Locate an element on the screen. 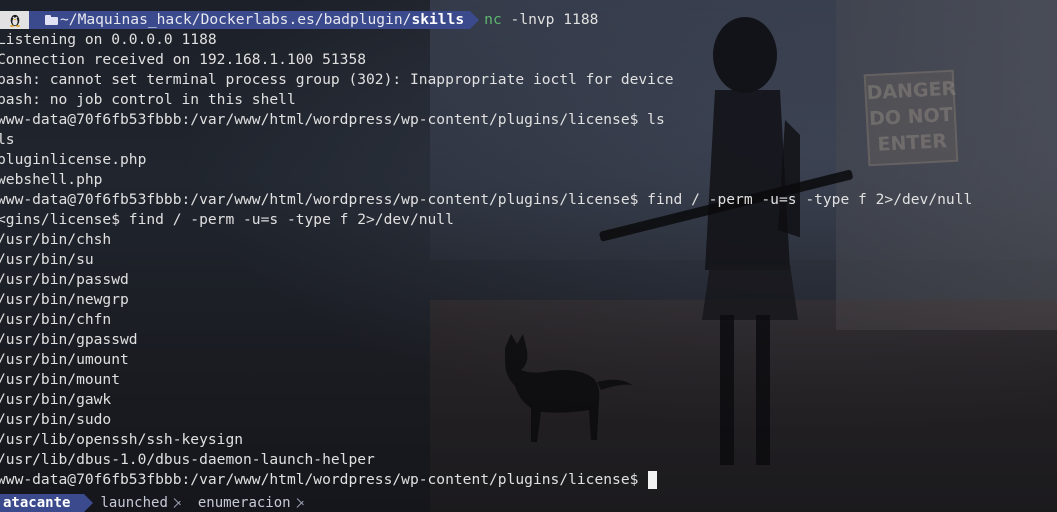 The width and height of the screenshot is (1057, 512). output-line: /usr/bin/umount is located at coordinates (64, 359).